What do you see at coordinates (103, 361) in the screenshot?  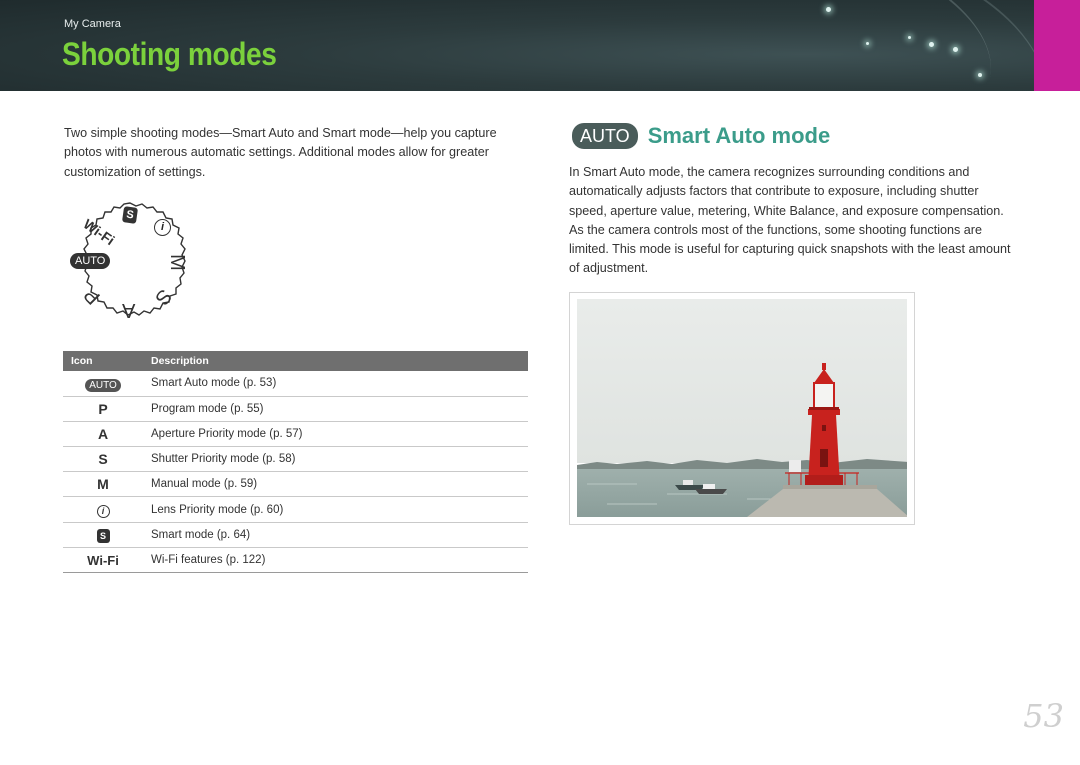 I see `table-header-icon: Icon` at bounding box center [103, 361].